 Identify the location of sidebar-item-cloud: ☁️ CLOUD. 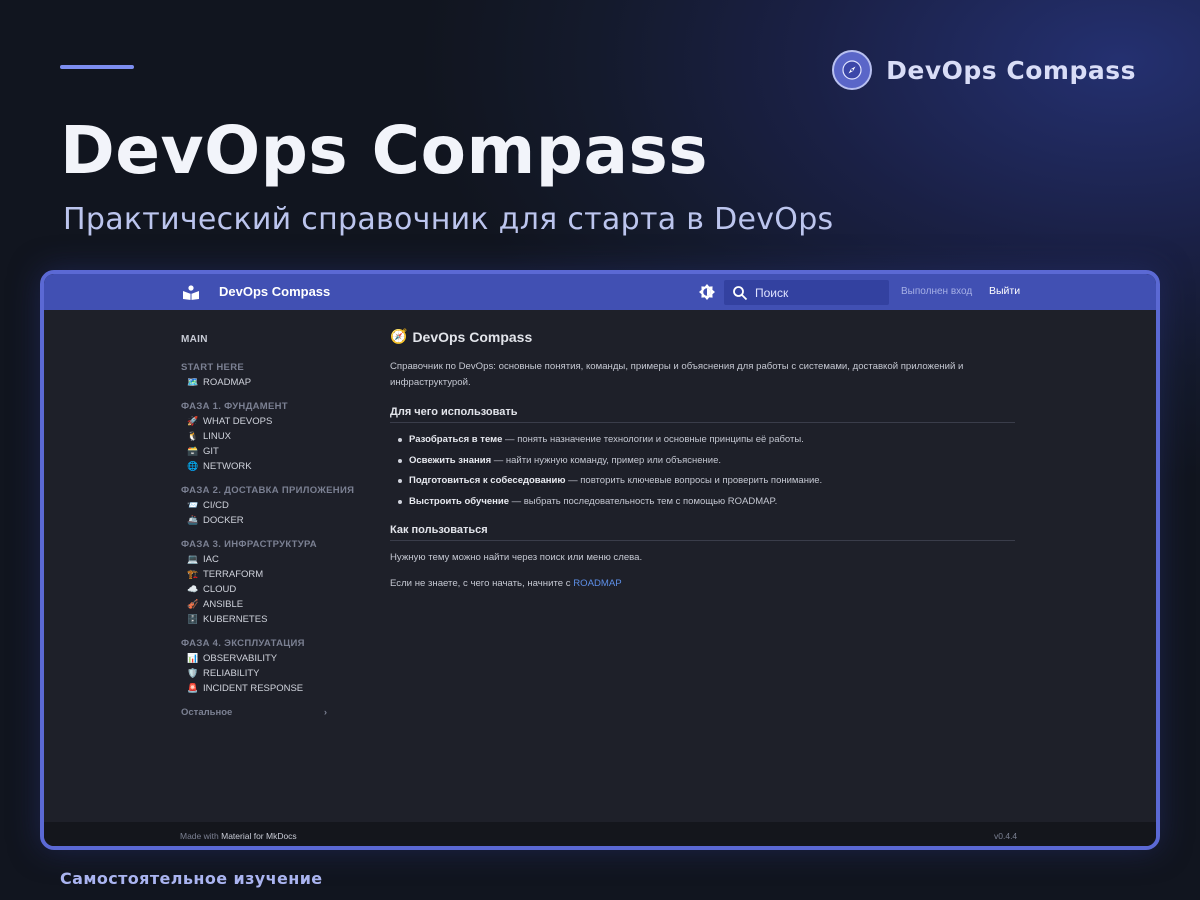
(271, 589).